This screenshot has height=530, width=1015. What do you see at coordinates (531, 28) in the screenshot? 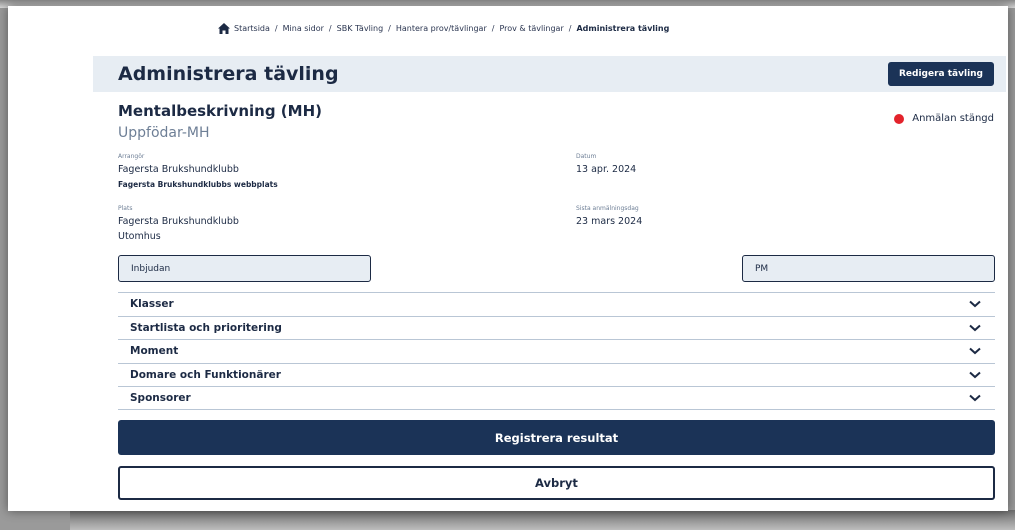
I see `breadcrumb-link-prov-tavlingar: Prov & tävlingar` at bounding box center [531, 28].